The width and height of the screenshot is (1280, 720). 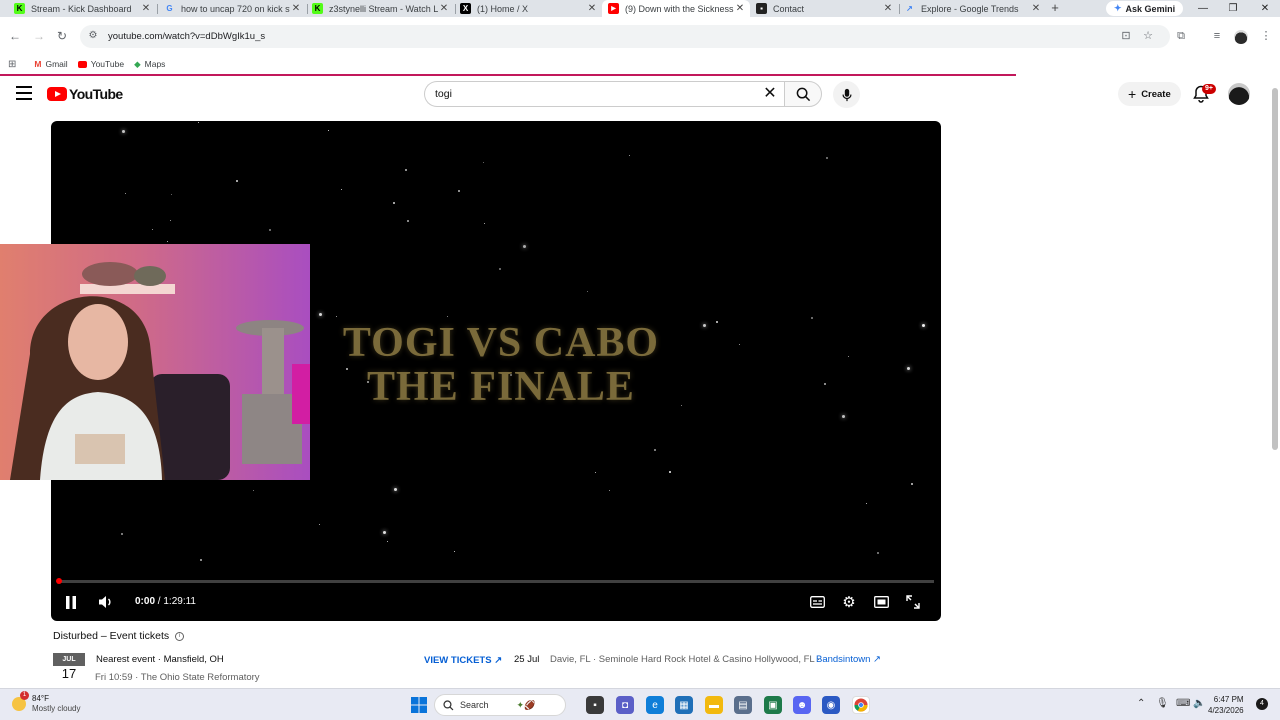 What do you see at coordinates (1265, 8) in the screenshot?
I see `close-window-button: ✕` at bounding box center [1265, 8].